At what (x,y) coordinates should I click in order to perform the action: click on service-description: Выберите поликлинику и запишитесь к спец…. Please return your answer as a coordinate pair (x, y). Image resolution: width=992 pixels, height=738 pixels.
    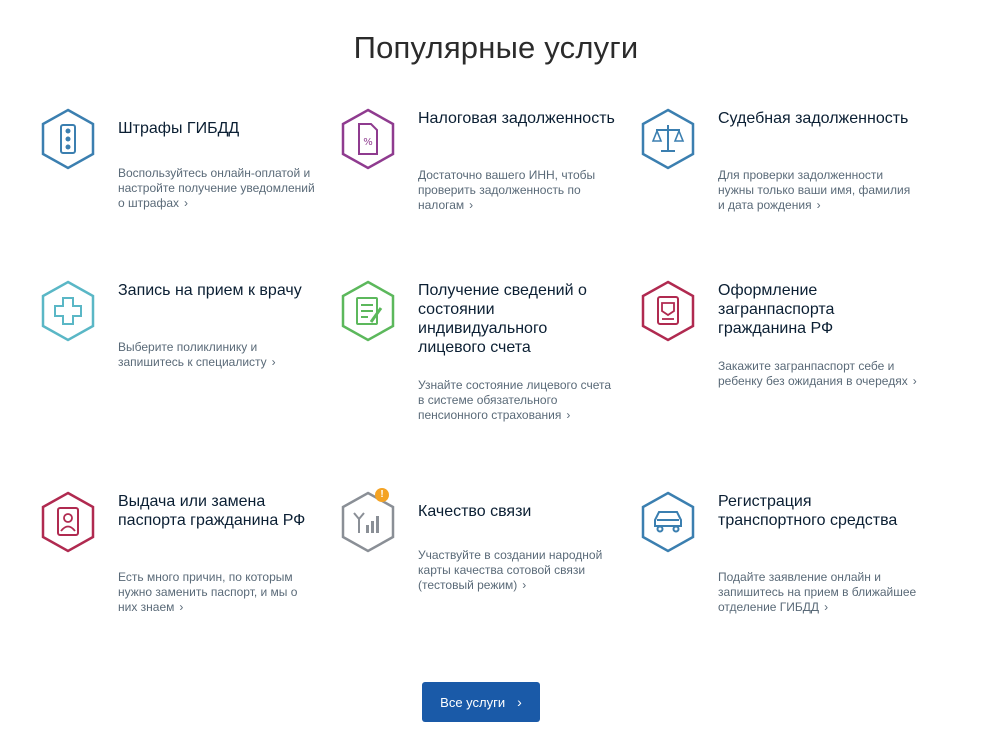
    Looking at the image, I should click on (218, 355).